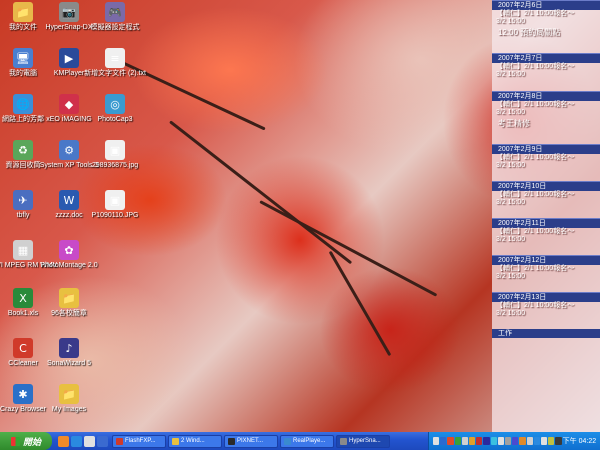  I want to click on my-computer-icon: 🖥, so click(23, 58).